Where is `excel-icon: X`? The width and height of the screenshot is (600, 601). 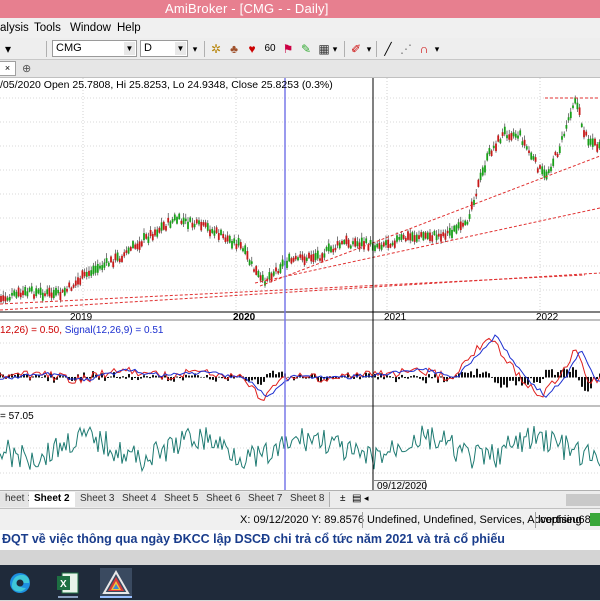 excel-icon: X is located at coordinates (68, 583).